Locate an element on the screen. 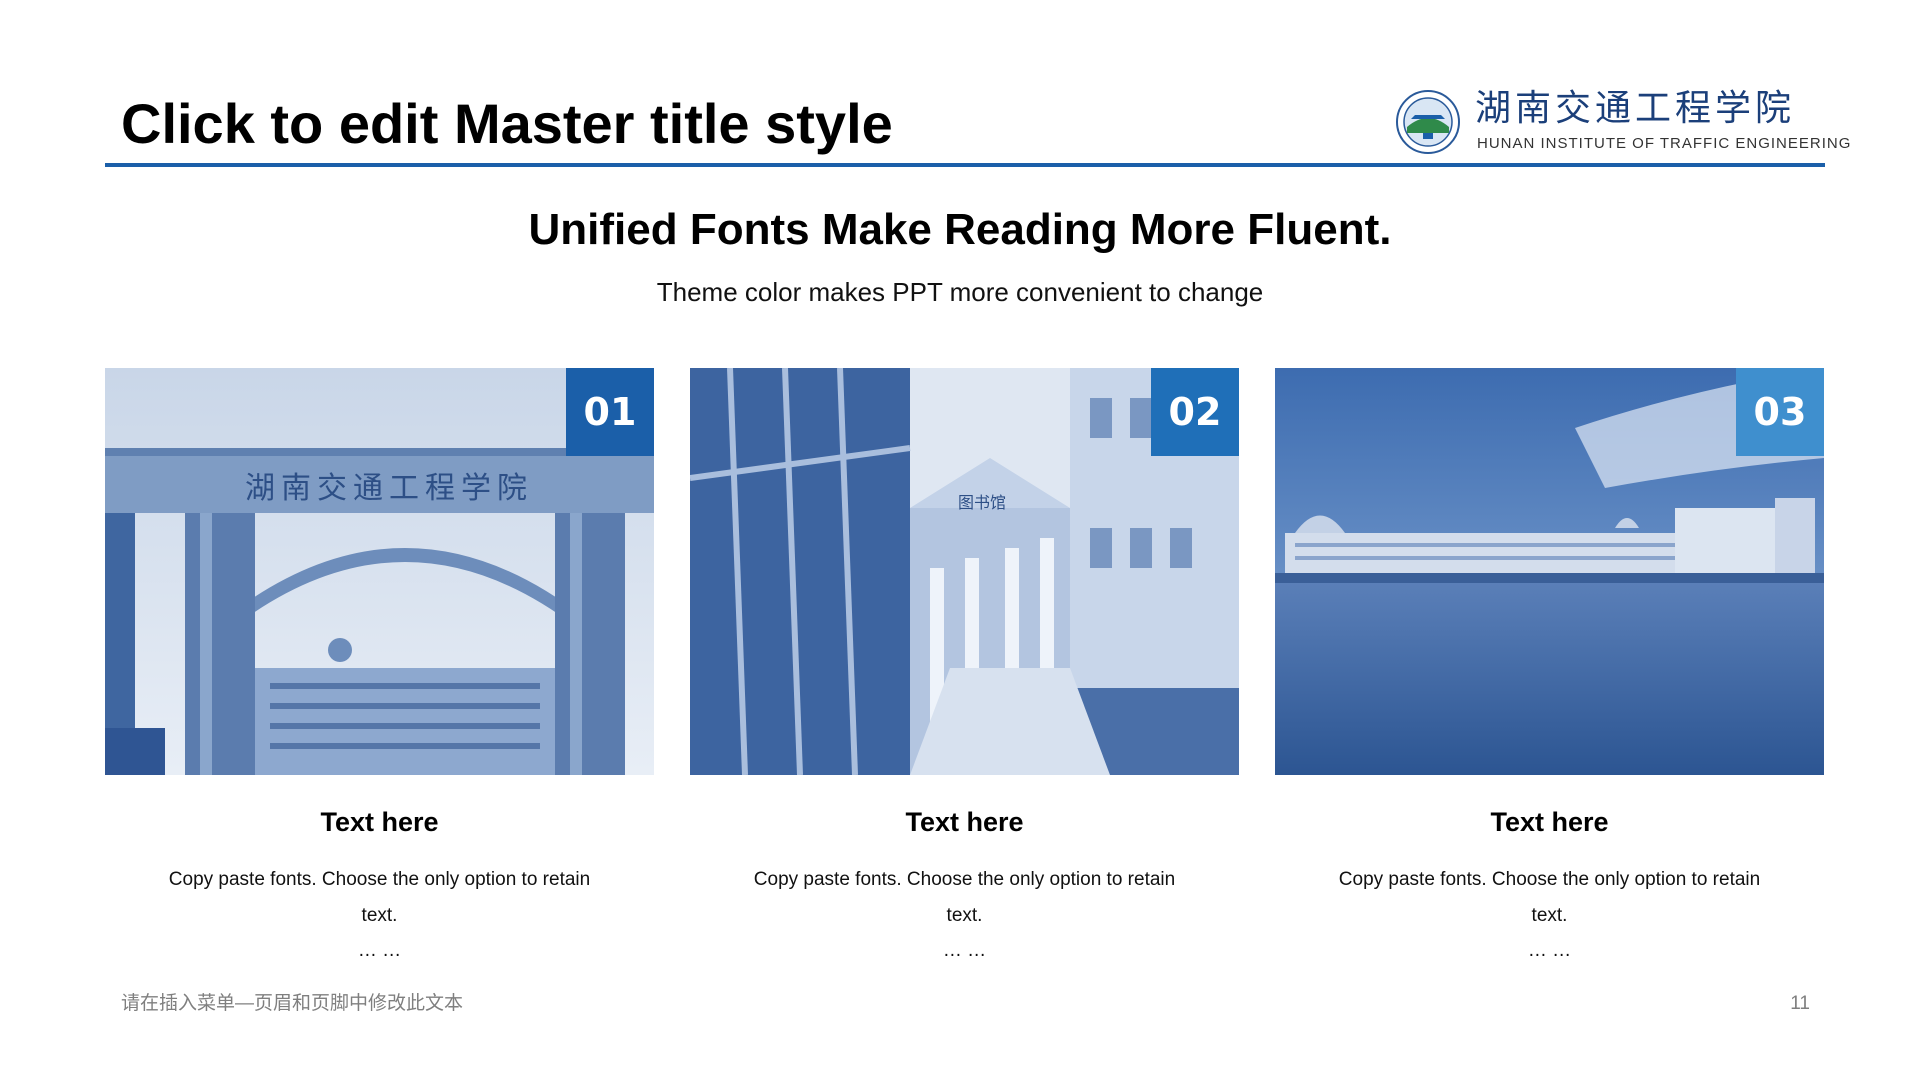 This screenshot has width=1920, height=1080. headline: Unified Fonts Make Reading More Fluent. is located at coordinates (960, 230).